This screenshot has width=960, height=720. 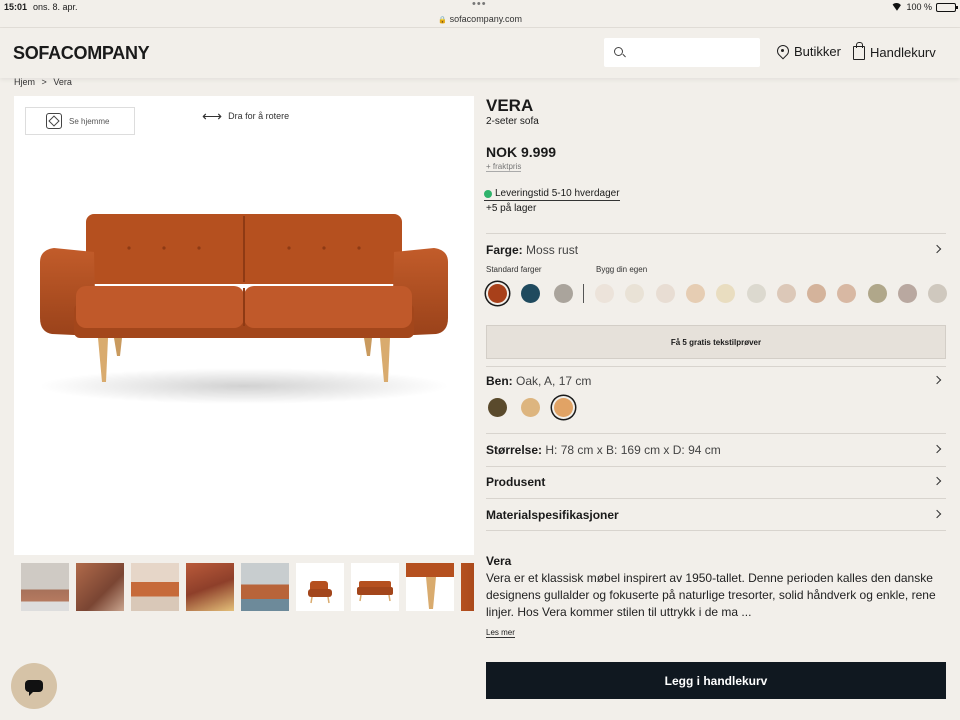 What do you see at coordinates (499, 561) in the screenshot?
I see `description-title: Vera` at bounding box center [499, 561].